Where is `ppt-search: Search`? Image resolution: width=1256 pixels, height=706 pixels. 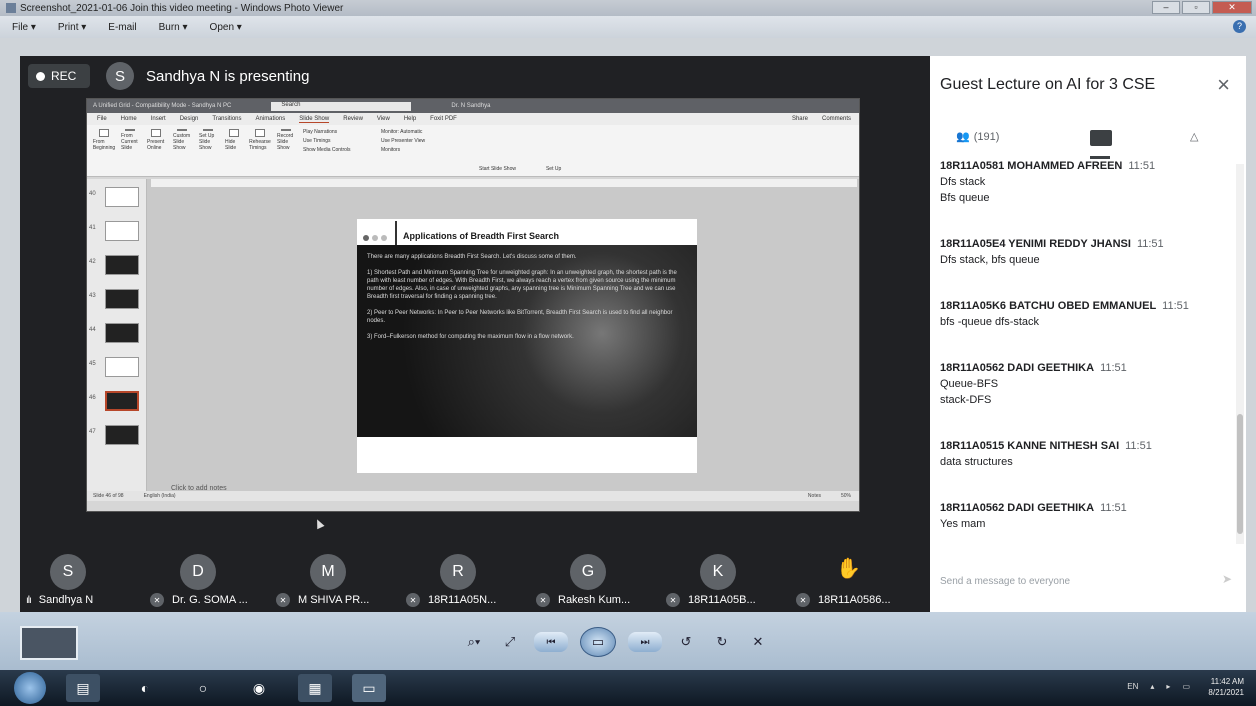
ppt-search: Search is located at coordinates (341, 106).